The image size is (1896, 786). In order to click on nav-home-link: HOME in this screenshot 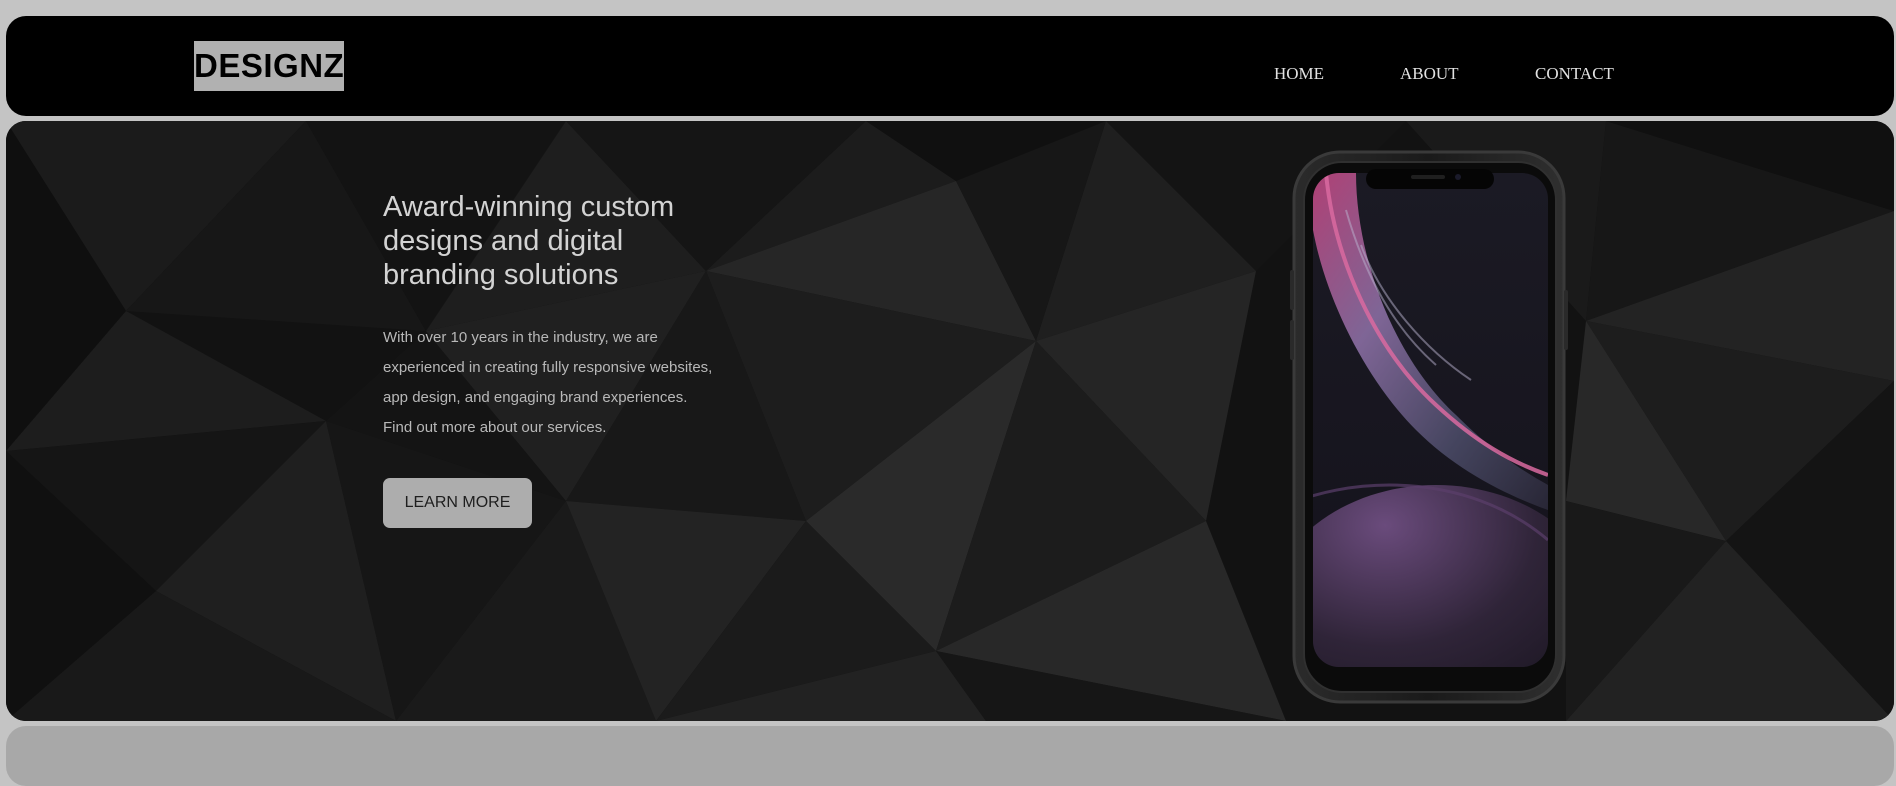, I will do `click(1299, 74)`.